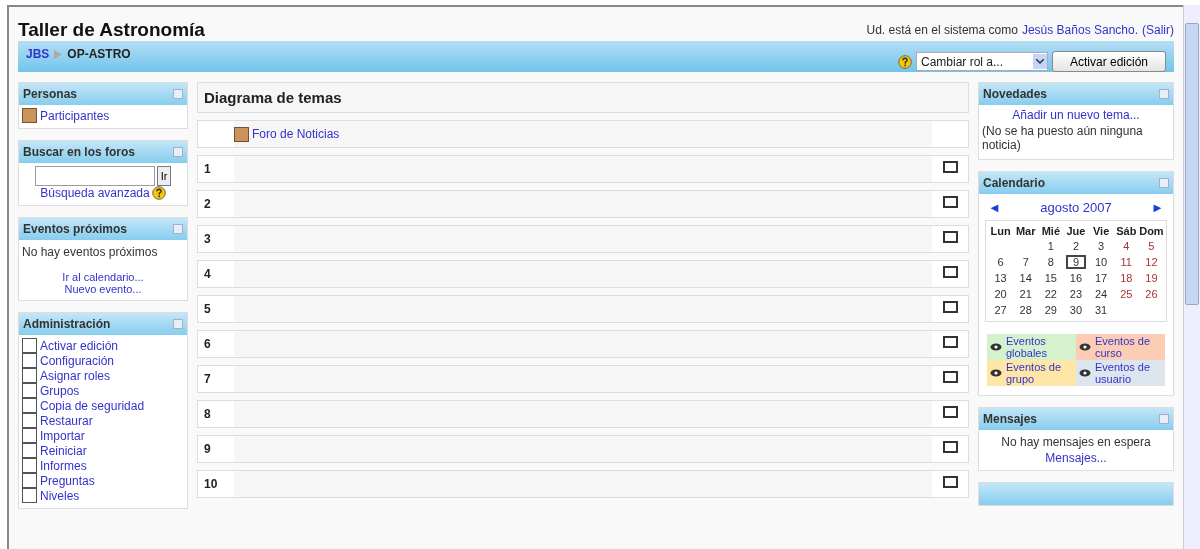 This screenshot has width=1200, height=549. What do you see at coordinates (1151, 262) in the screenshot?
I see `calendar-day: 12` at bounding box center [1151, 262].